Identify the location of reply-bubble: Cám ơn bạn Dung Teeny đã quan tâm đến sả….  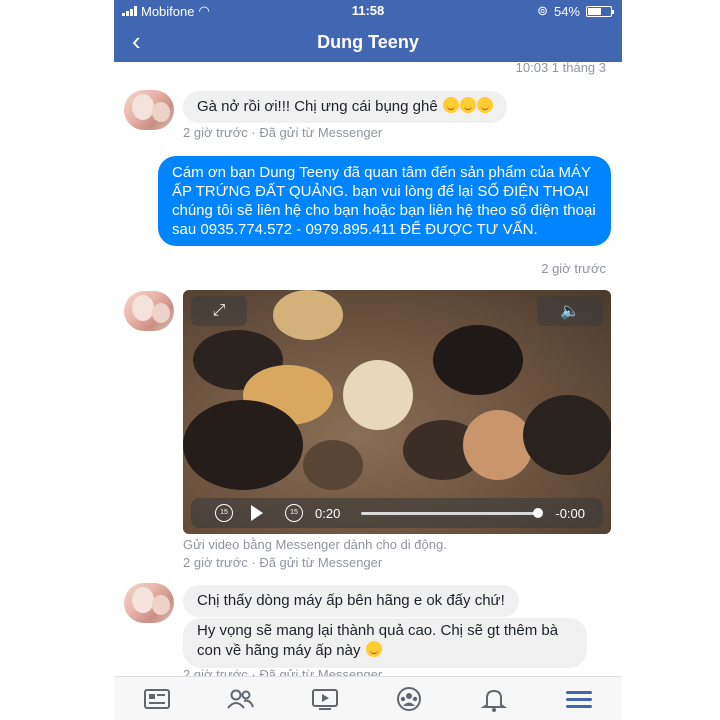
(384, 201).